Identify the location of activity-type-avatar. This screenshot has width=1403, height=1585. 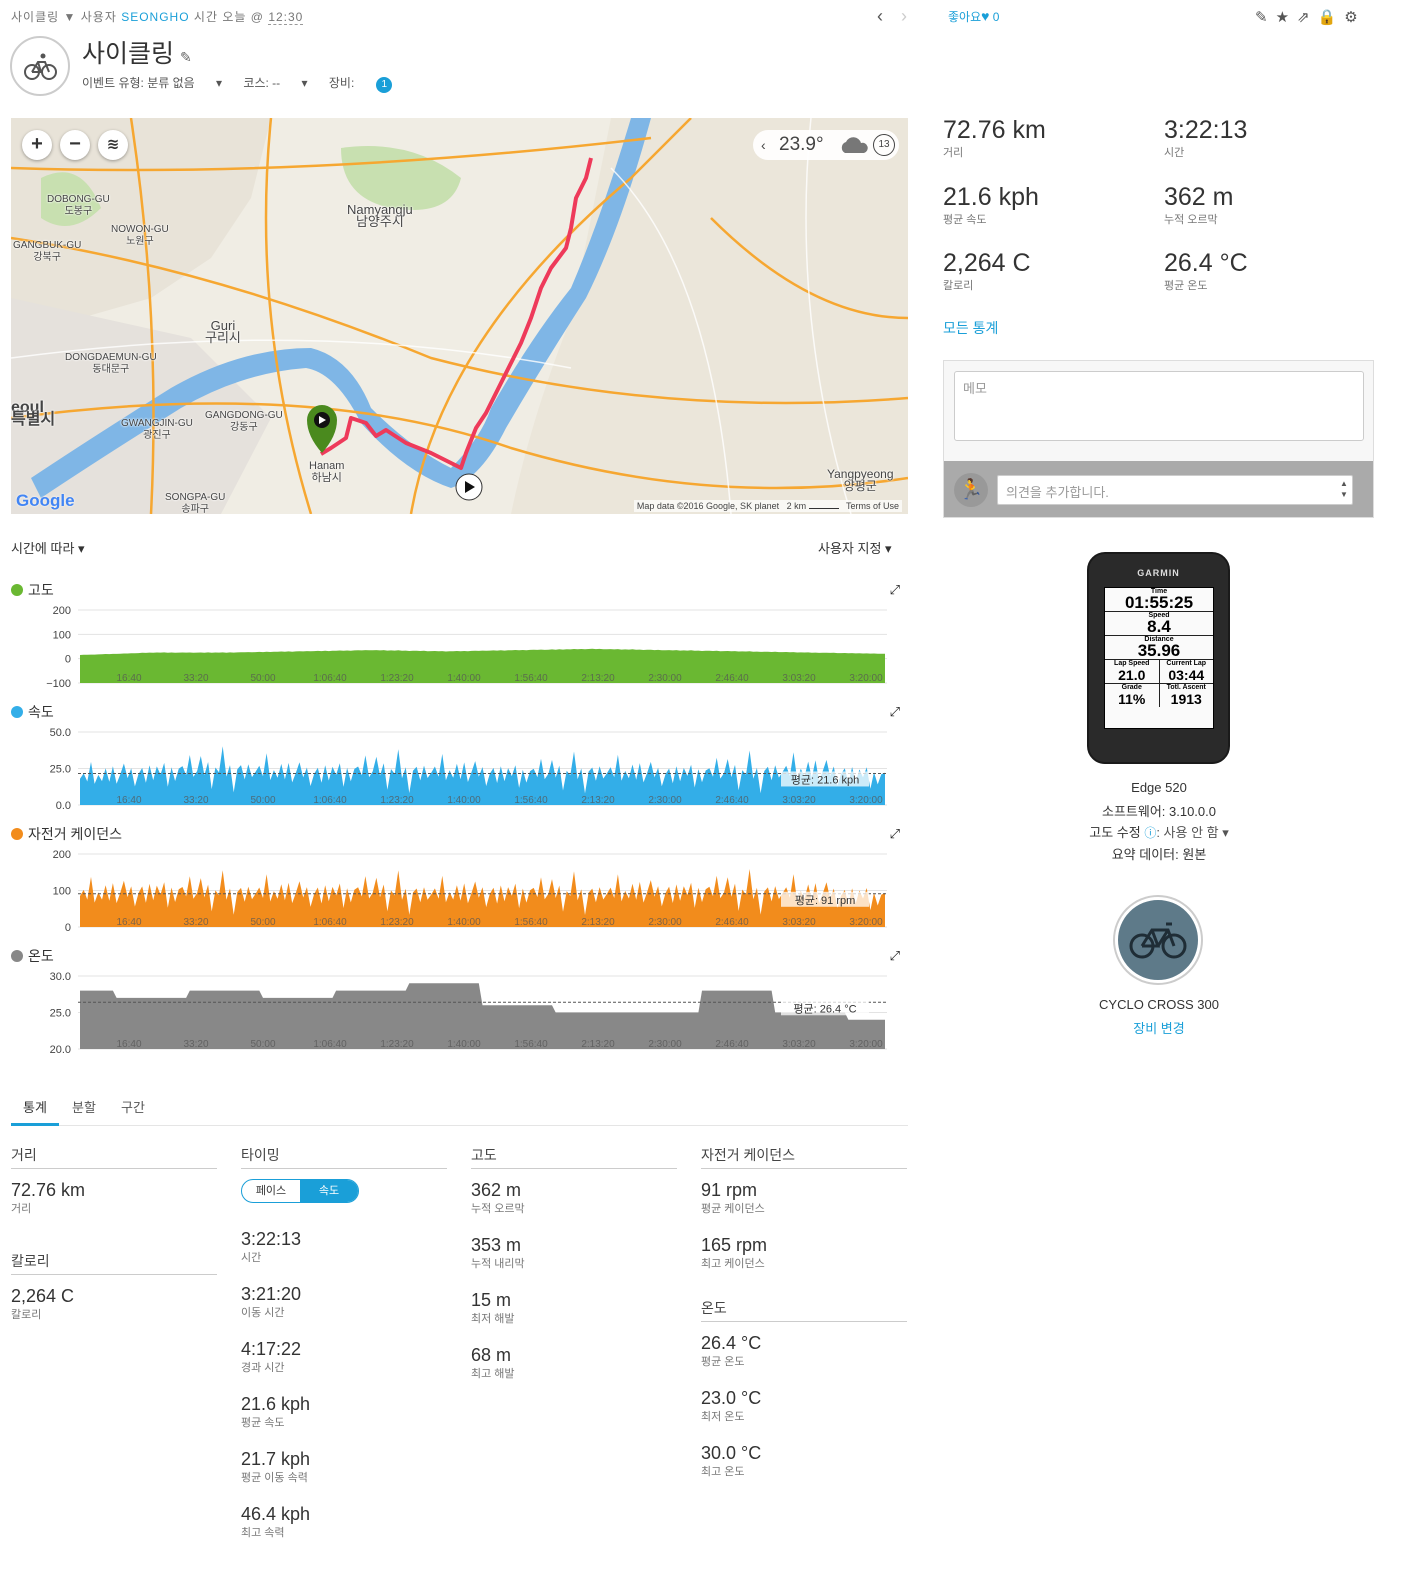
(40, 66).